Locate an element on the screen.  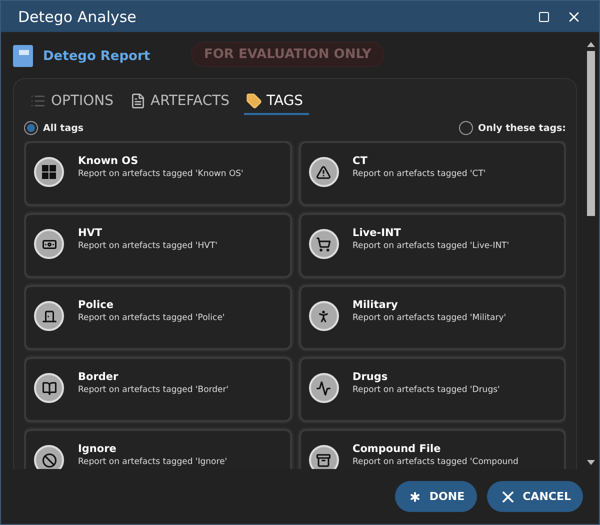
tag-card: Border Report on artefacts tagged 'Border' is located at coordinates (158, 389).